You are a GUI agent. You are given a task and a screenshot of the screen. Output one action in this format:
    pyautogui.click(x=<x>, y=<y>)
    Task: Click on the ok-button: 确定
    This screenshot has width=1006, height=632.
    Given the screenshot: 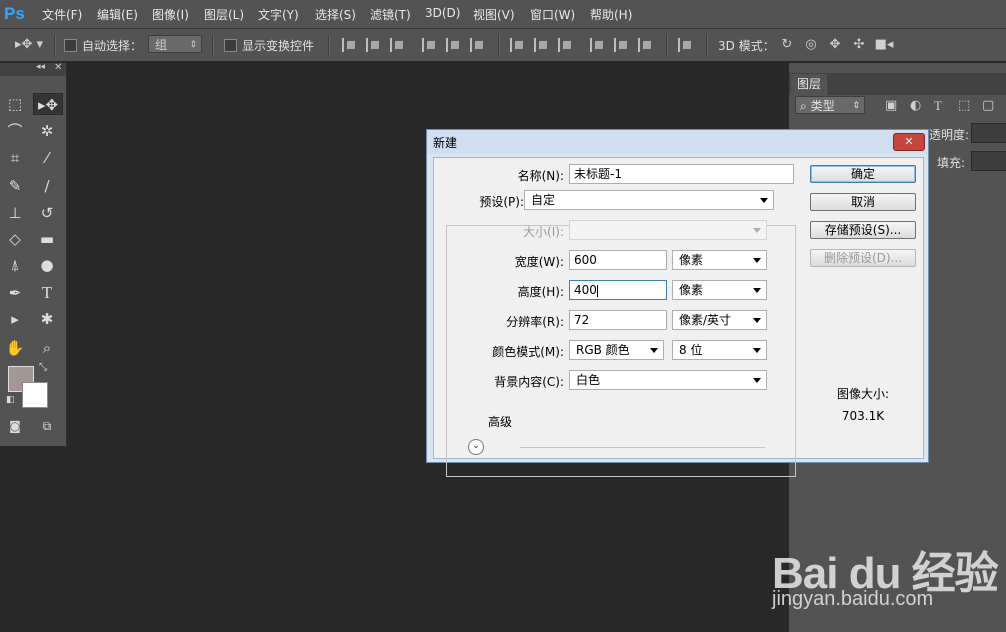 What is the action you would take?
    pyautogui.click(x=863, y=174)
    